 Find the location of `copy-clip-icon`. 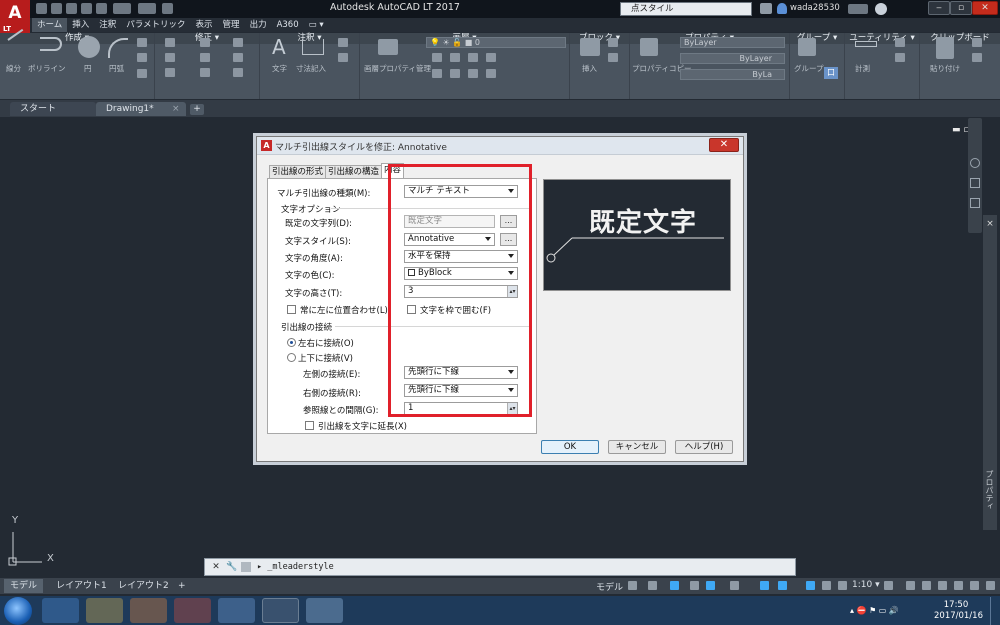

copy-clip-icon is located at coordinates (977, 57).